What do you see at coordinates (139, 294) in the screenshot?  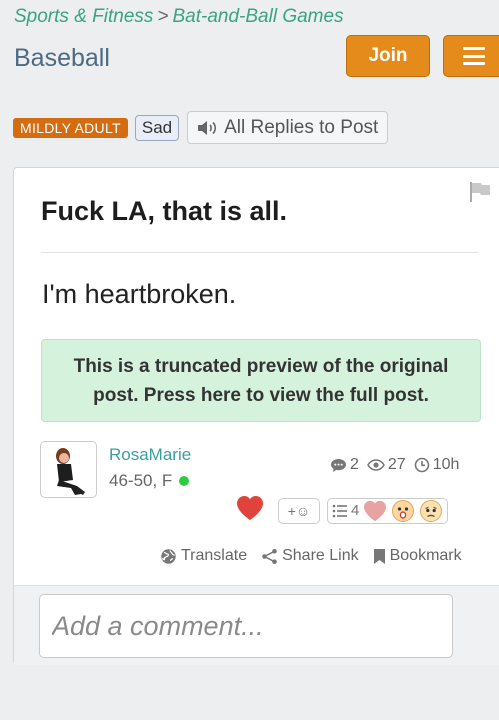 I see `post-body: I'm heartbroken.` at bounding box center [139, 294].